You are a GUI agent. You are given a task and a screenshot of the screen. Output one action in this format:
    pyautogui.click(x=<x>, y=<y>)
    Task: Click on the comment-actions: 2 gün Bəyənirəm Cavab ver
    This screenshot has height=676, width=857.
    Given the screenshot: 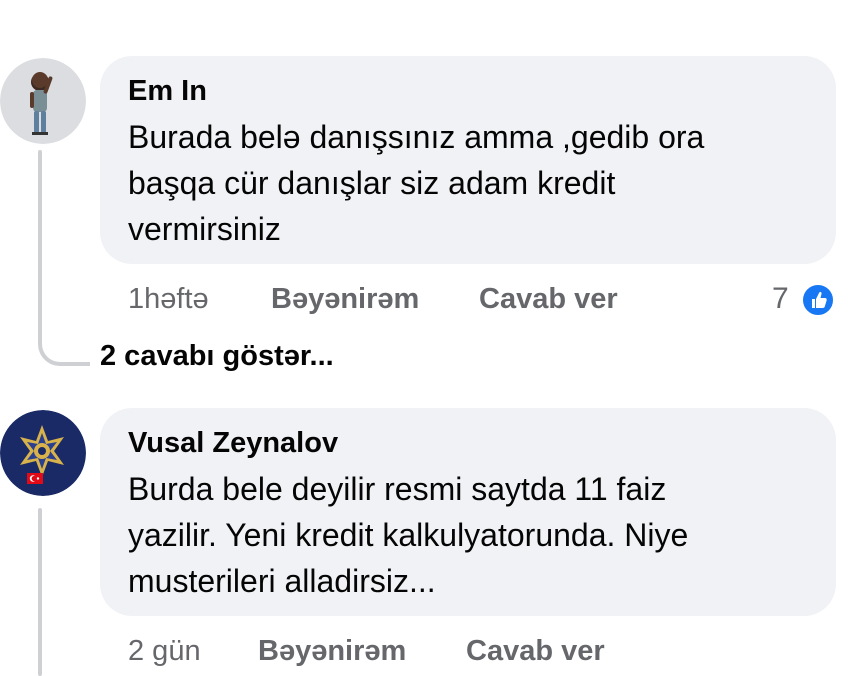 What is the action you would take?
    pyautogui.click(x=428, y=653)
    